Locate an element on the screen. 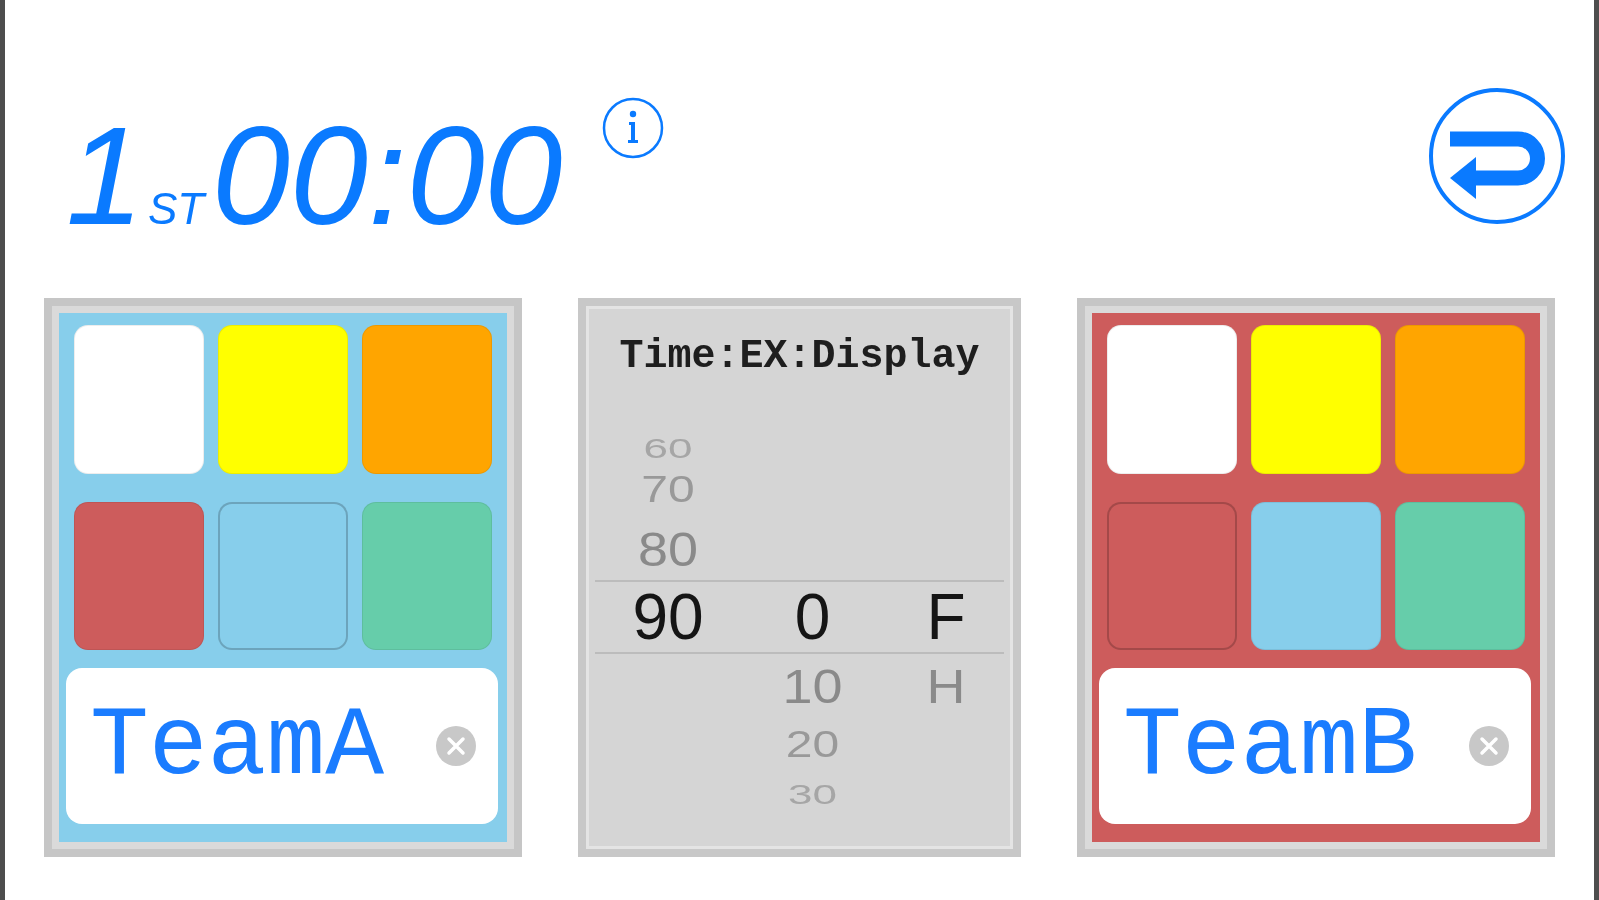 The image size is (1599, 900). picker-option: 10 is located at coordinates (812, 685).